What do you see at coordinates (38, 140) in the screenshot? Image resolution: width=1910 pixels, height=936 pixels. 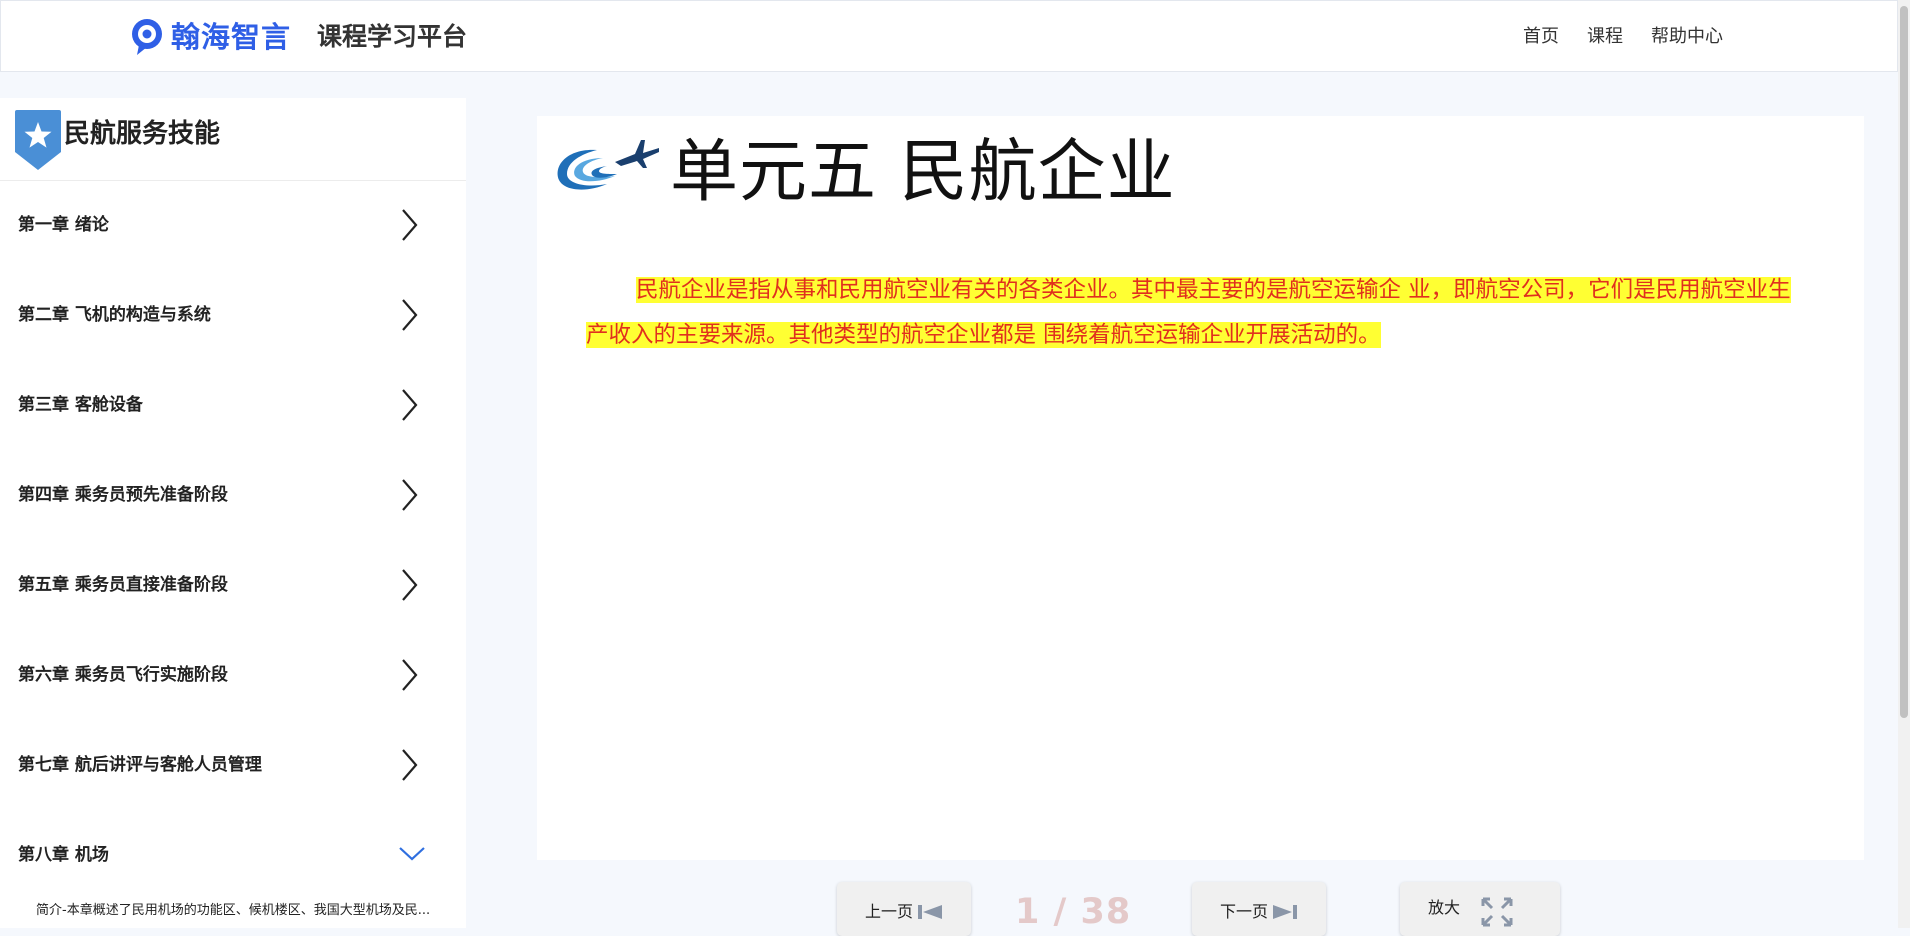 I see `star-badge-icon` at bounding box center [38, 140].